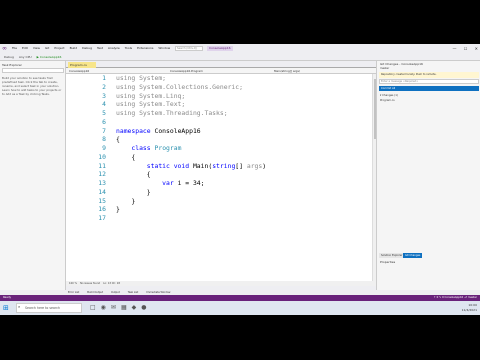  Describe the element at coordinates (476, 48) in the screenshot. I see `close-button: ✕` at that location.